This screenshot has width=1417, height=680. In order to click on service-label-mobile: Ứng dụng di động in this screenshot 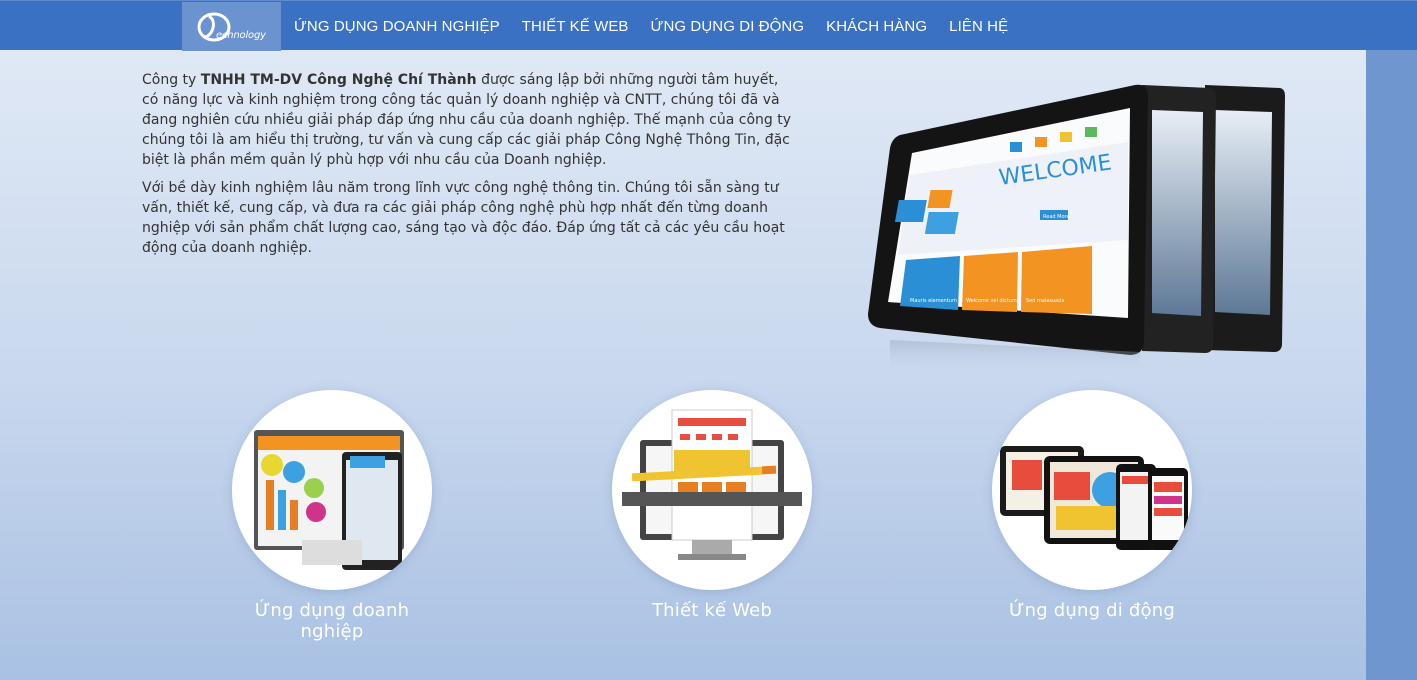, I will do `click(1091, 610)`.